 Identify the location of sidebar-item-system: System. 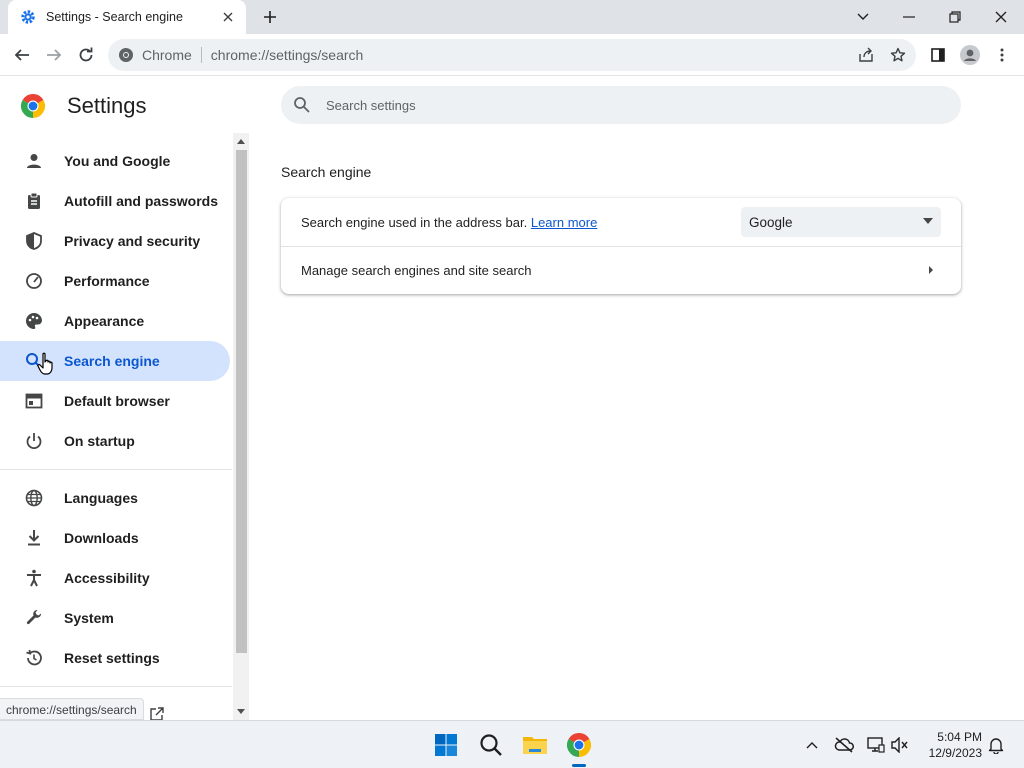
(115, 618).